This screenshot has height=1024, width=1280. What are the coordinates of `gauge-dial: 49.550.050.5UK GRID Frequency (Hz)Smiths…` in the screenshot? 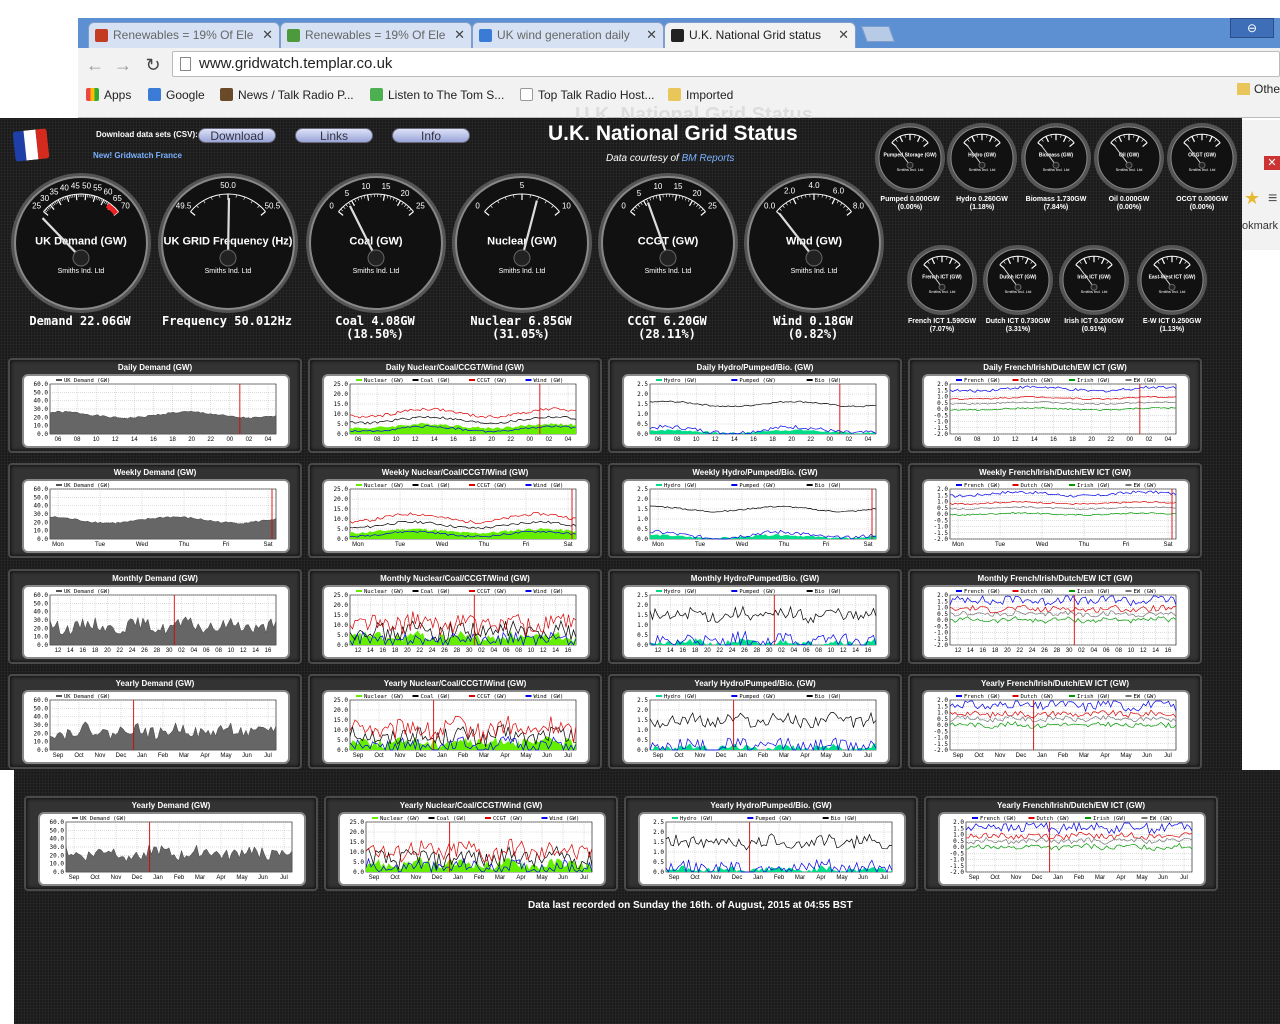 It's located at (228, 243).